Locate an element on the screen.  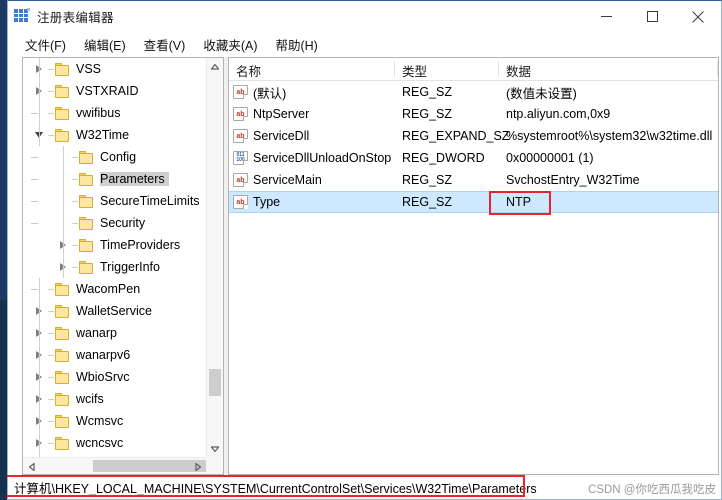
menu-help: 帮助(H) is located at coordinates (296, 45).